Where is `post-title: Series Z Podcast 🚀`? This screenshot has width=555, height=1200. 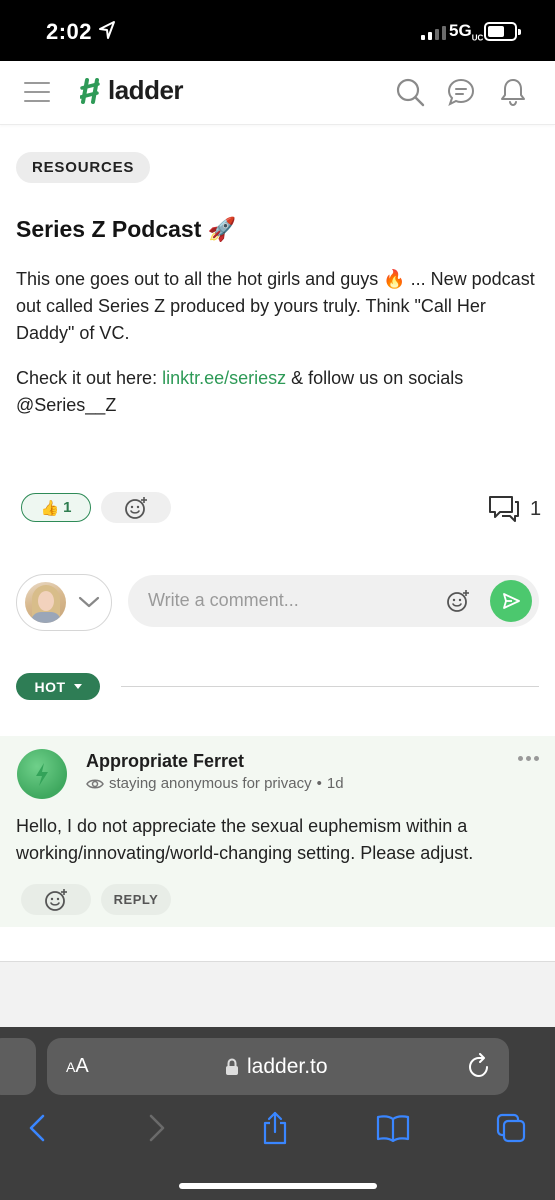 post-title: Series Z Podcast 🚀 is located at coordinates (126, 229).